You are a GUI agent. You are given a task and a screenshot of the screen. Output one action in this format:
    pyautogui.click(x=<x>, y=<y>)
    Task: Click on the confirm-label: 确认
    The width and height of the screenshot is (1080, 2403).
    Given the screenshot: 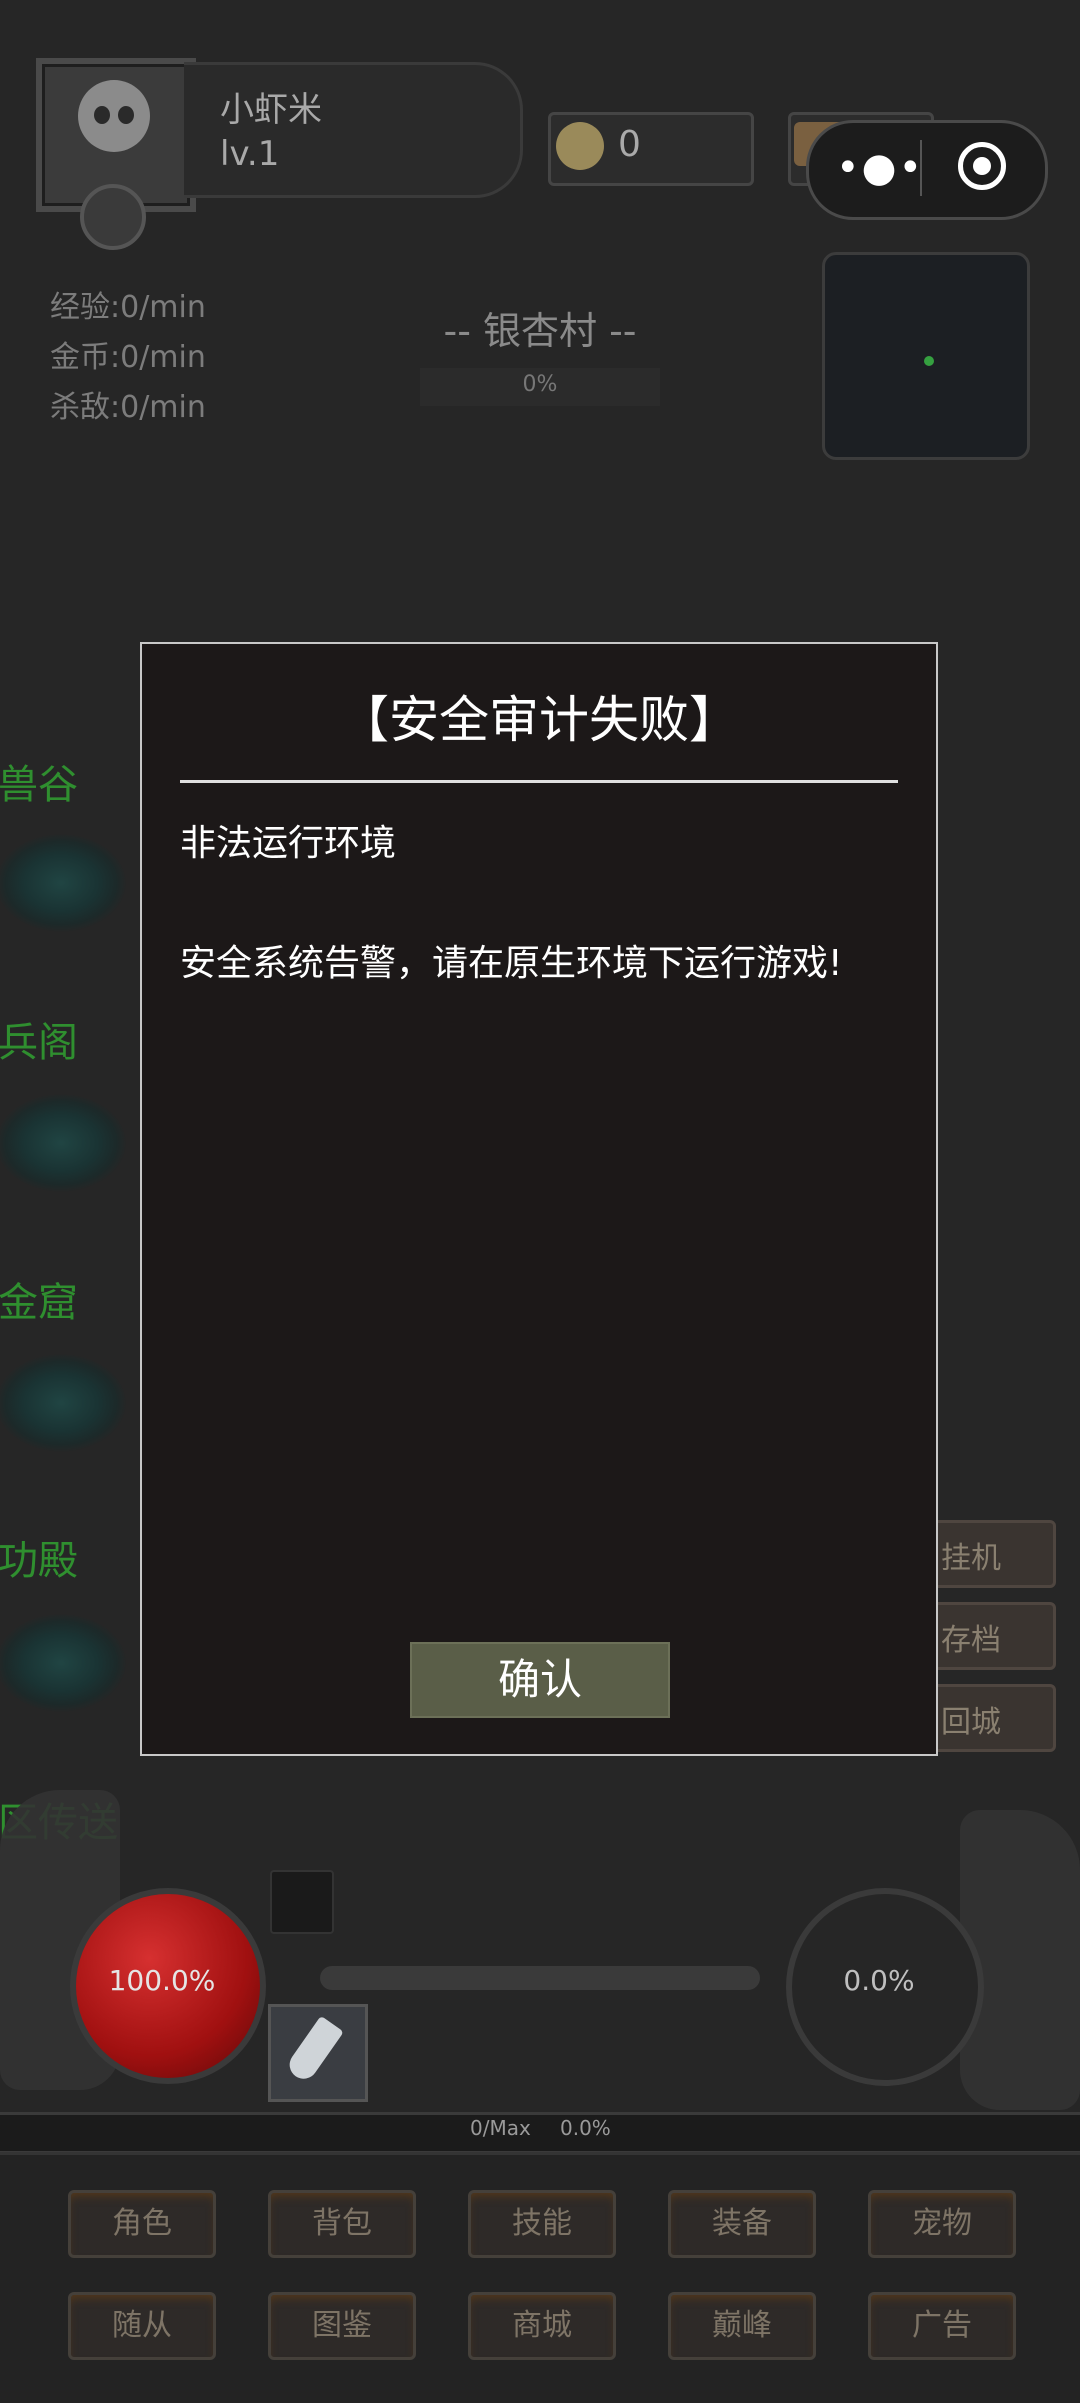 What is the action you would take?
    pyautogui.click(x=539, y=1679)
    